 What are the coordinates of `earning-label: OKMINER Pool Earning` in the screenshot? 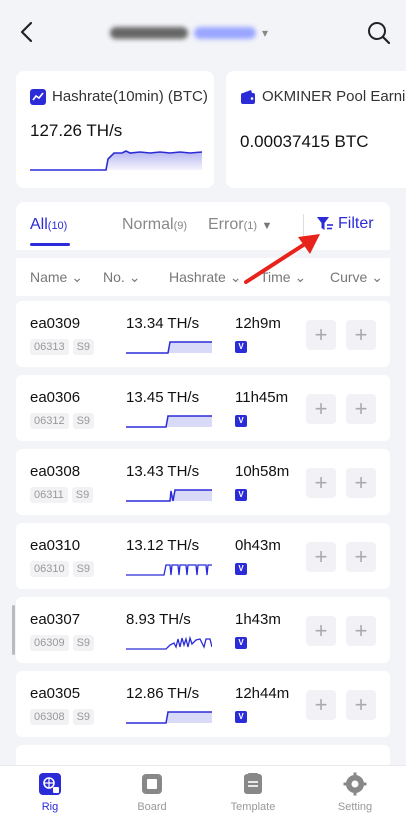 It's located at (334, 96).